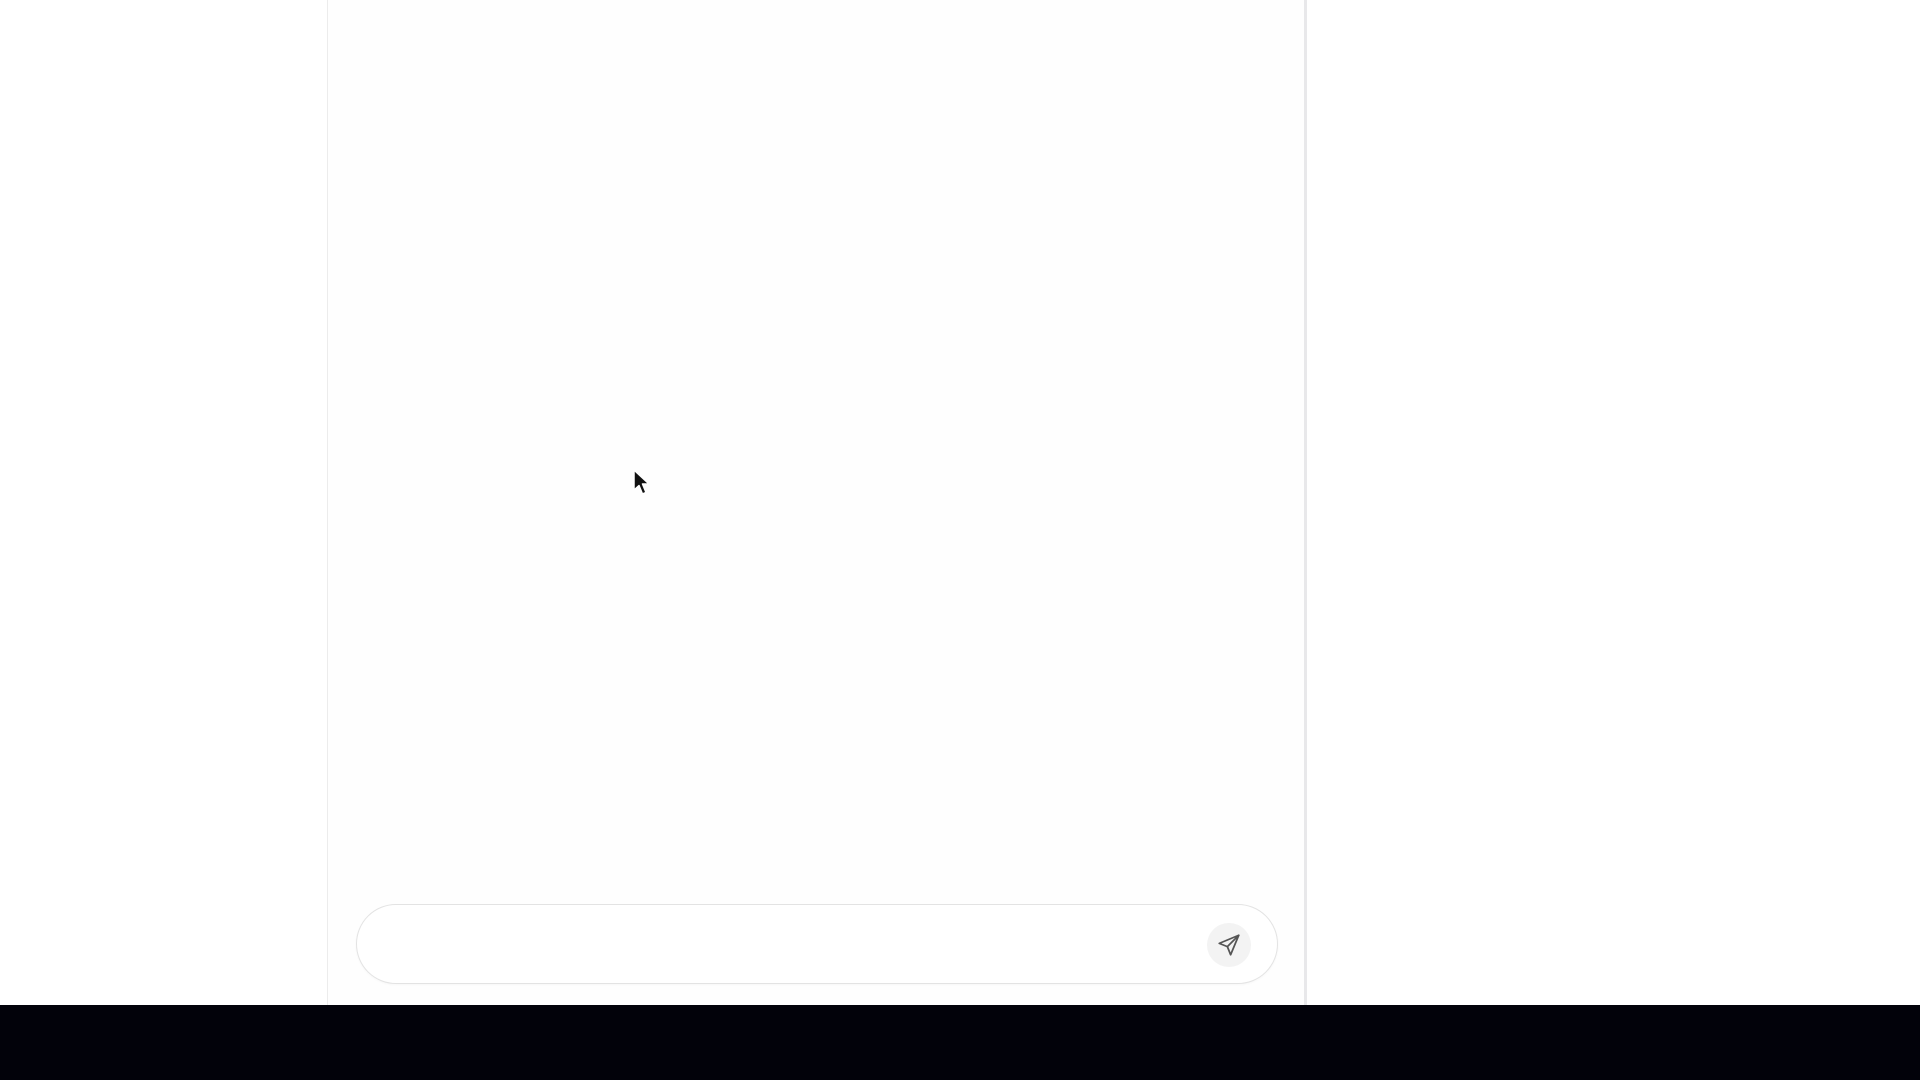  I want to click on send-icon, so click(1229, 945).